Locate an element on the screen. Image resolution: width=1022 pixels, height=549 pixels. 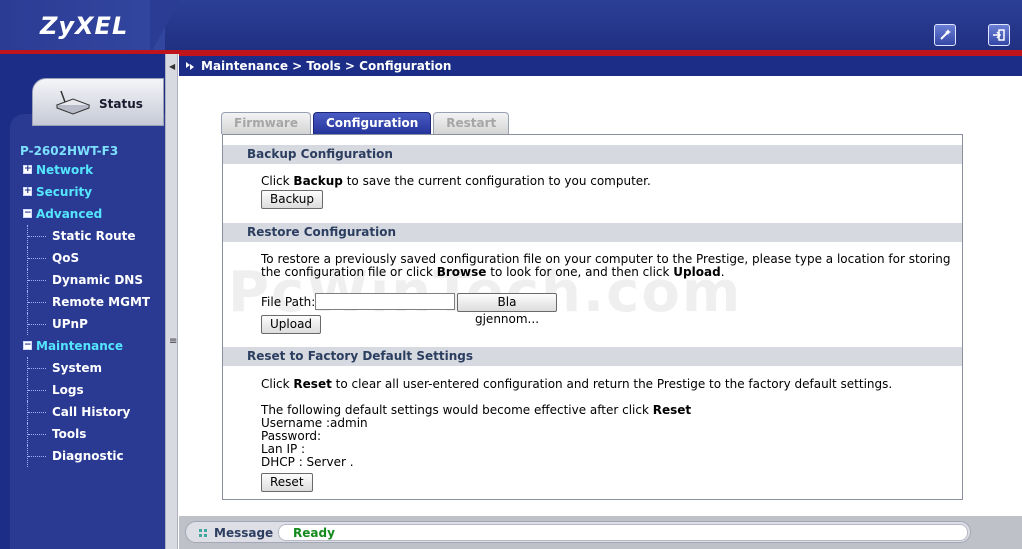
grip-icon: ≡ is located at coordinates (173, 341).